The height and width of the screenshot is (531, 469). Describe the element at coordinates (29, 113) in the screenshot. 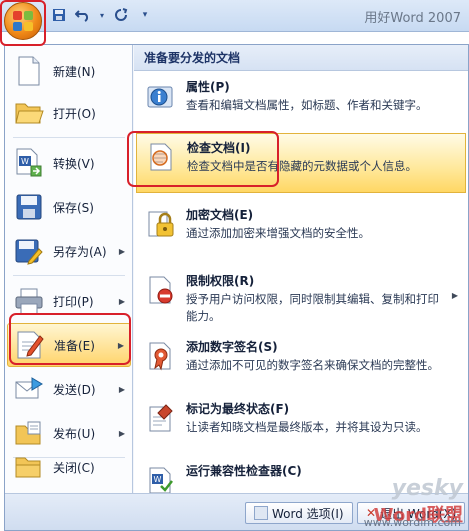

I see `open-folder-icon` at that location.